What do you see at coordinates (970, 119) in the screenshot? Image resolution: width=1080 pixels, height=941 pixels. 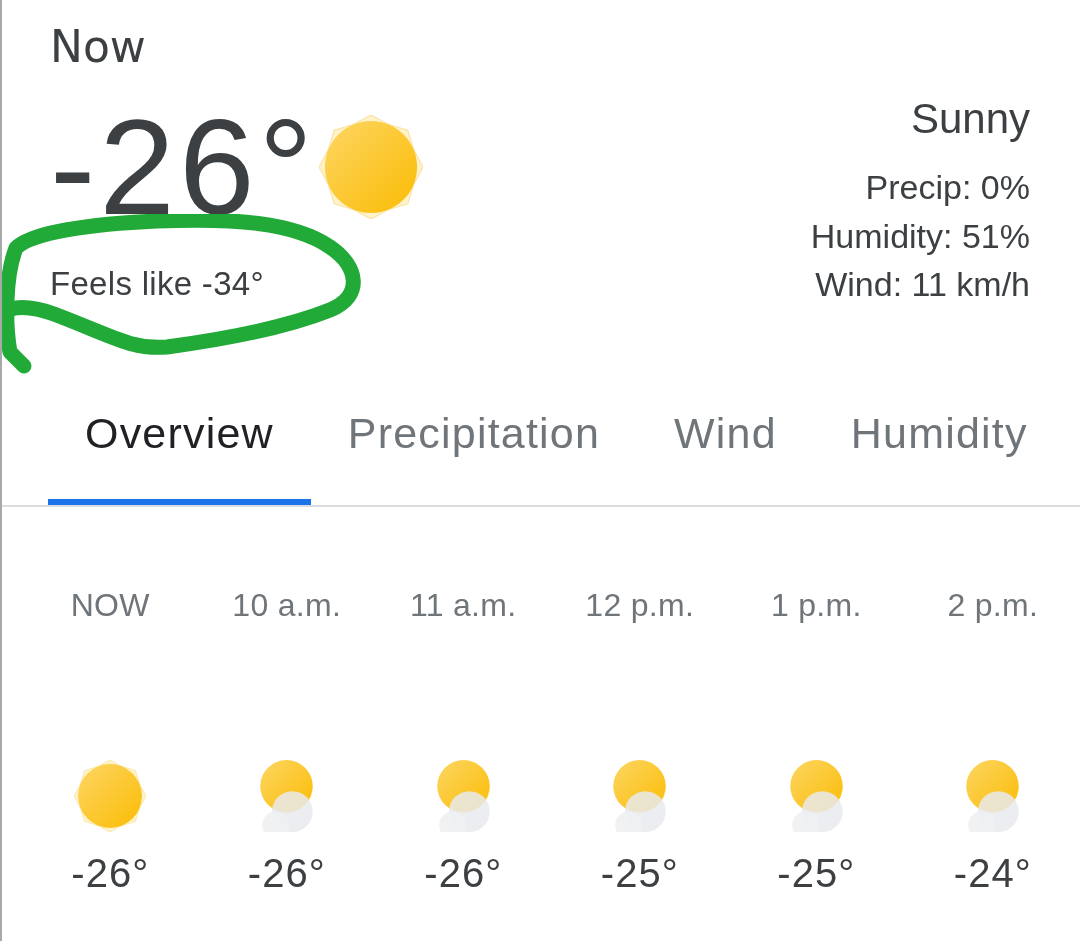 I see `condition-text: Sunny` at bounding box center [970, 119].